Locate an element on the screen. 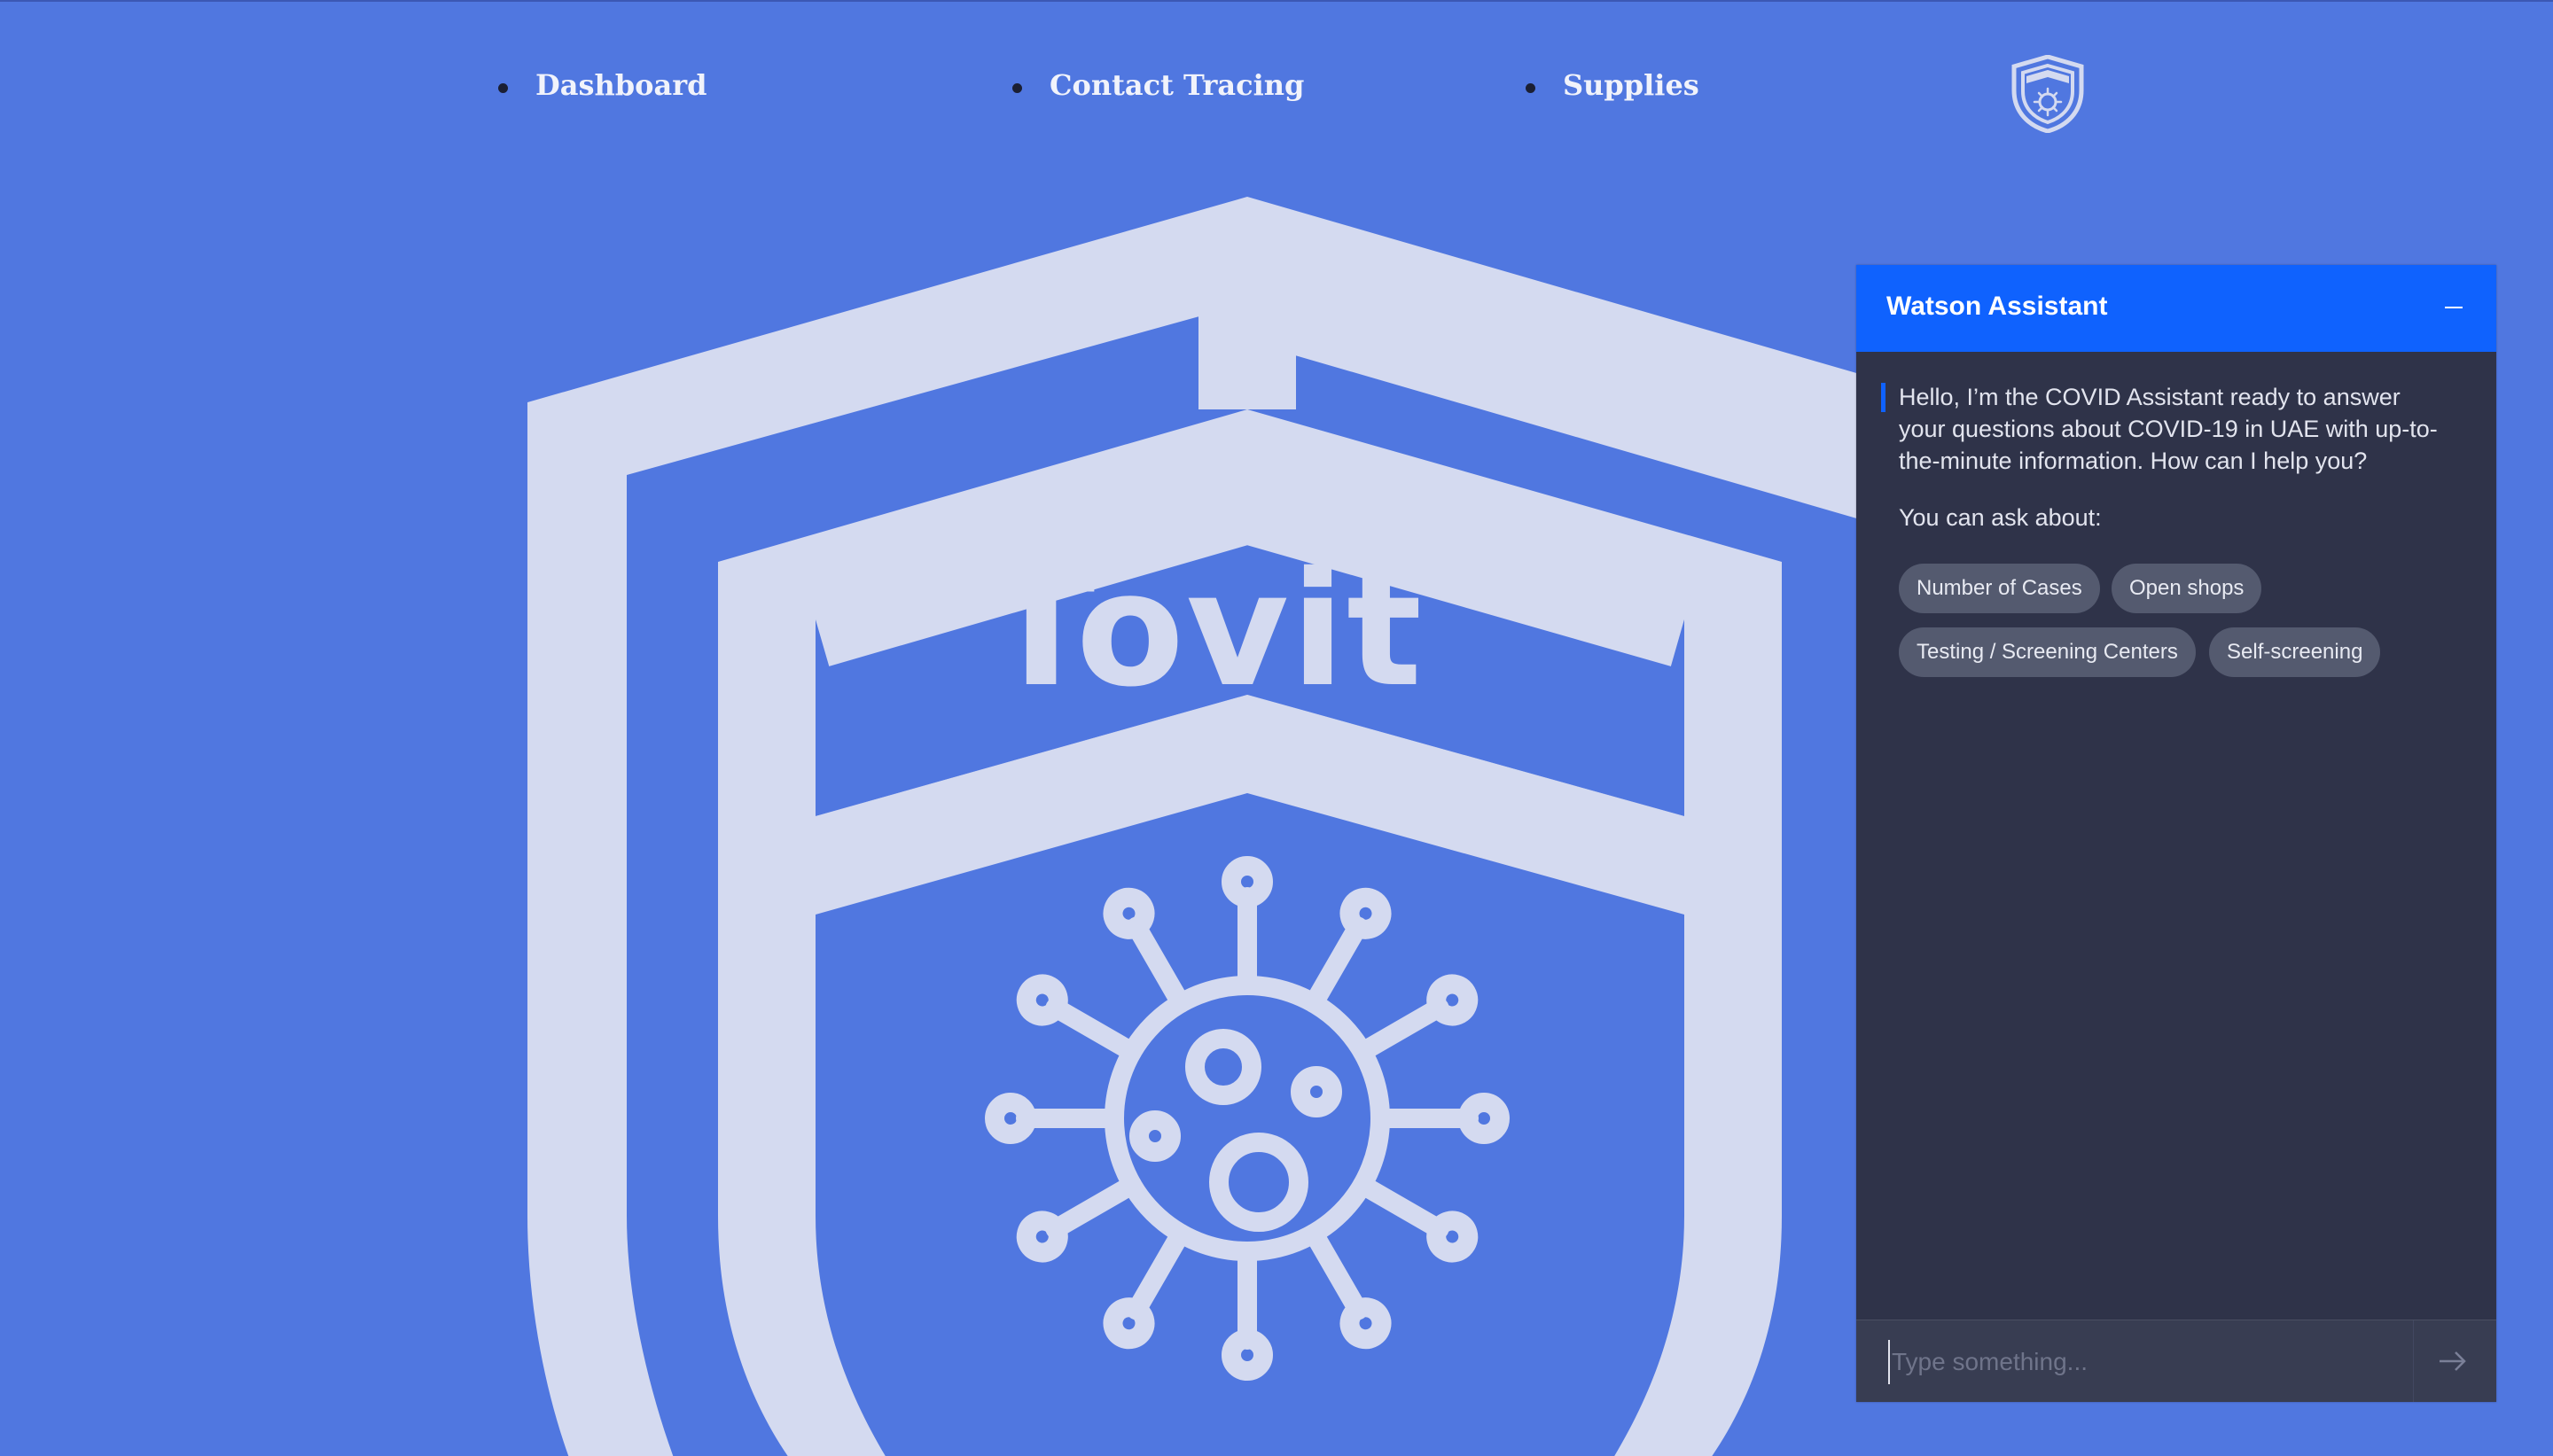 This screenshot has width=2553, height=1456. nav-item-dashboard: Dashboard is located at coordinates (602, 85).